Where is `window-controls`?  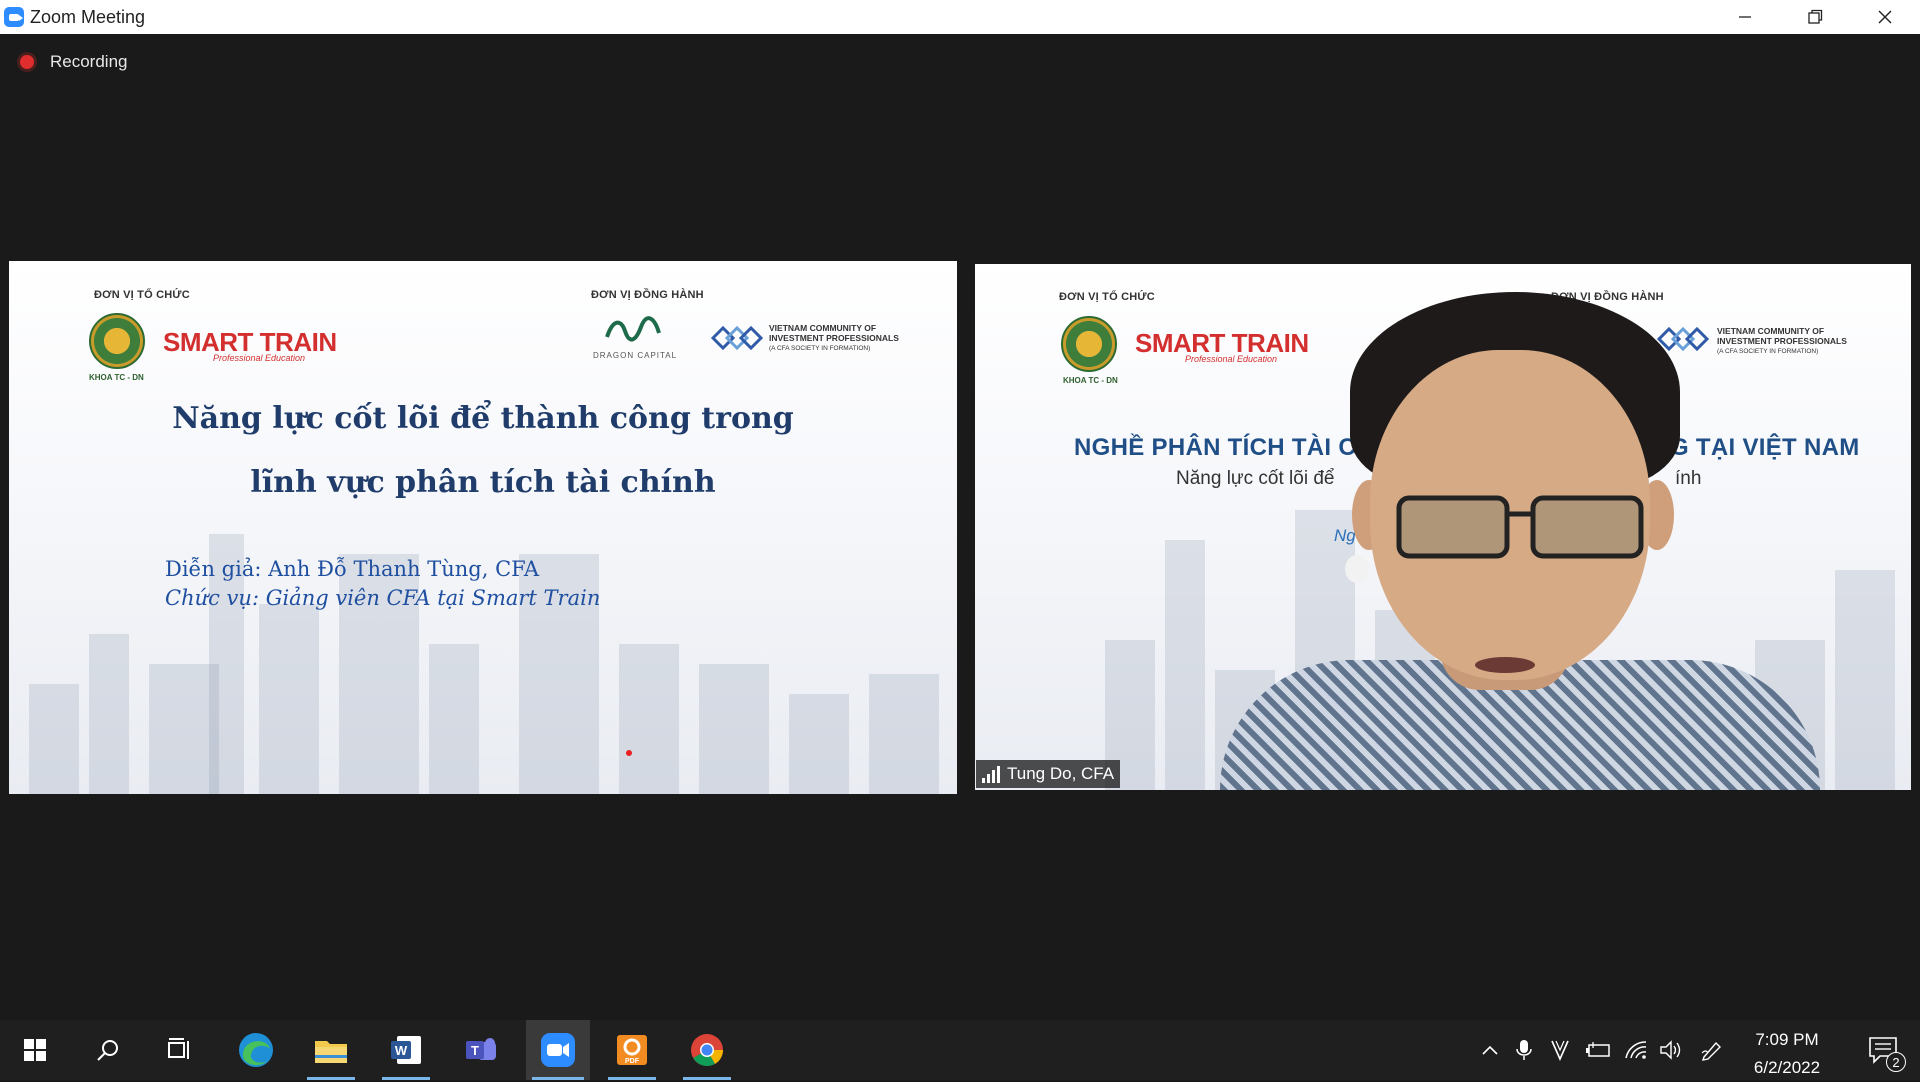 window-controls is located at coordinates (1815, 17).